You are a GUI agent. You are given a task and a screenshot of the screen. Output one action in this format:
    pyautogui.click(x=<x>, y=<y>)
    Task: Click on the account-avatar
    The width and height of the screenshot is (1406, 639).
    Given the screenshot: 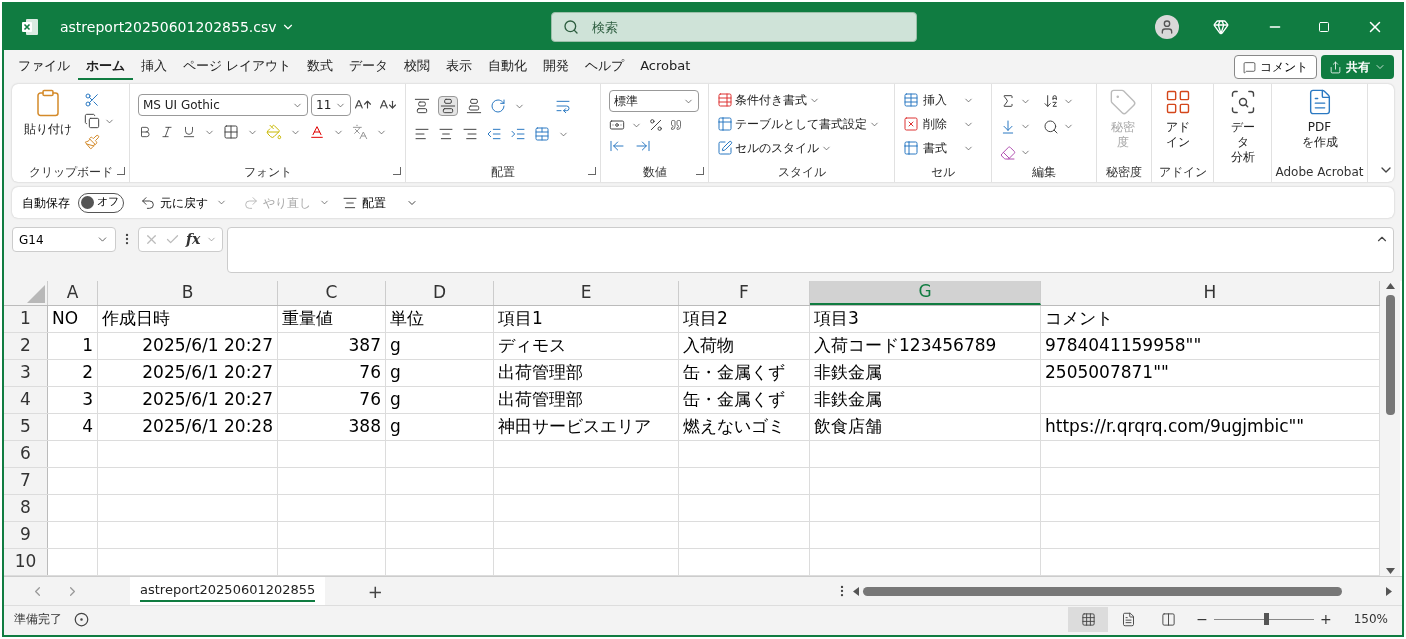 What is the action you would take?
    pyautogui.click(x=1167, y=27)
    